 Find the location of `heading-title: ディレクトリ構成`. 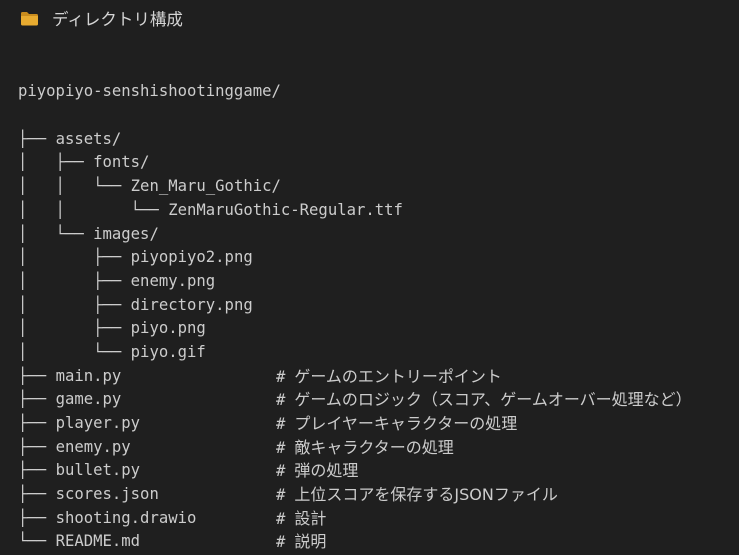

heading-title: ディレクトリ構成 is located at coordinates (117, 19).